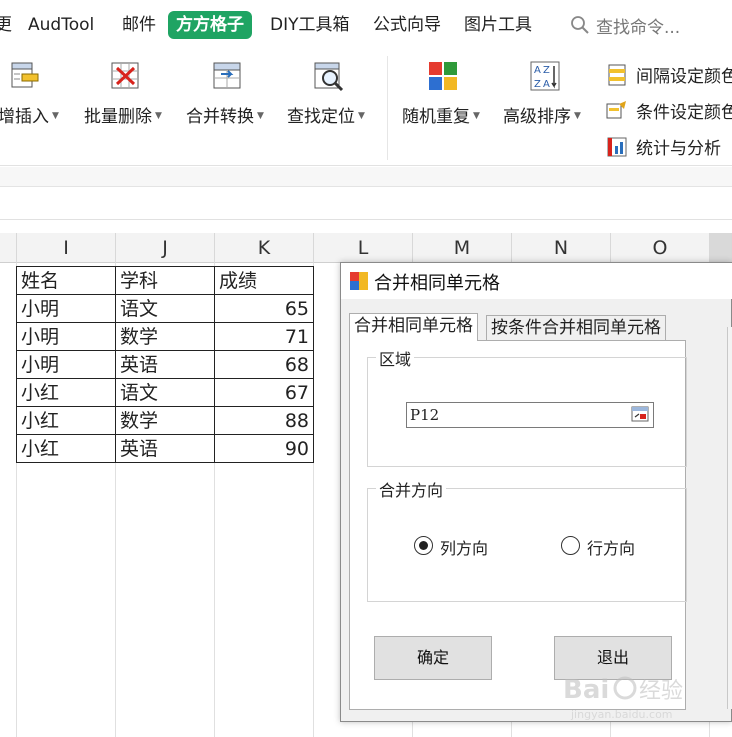 The image size is (732, 737). I want to click on ribbon-batch-delete-button: 批量删除 ▼, so click(129, 108).